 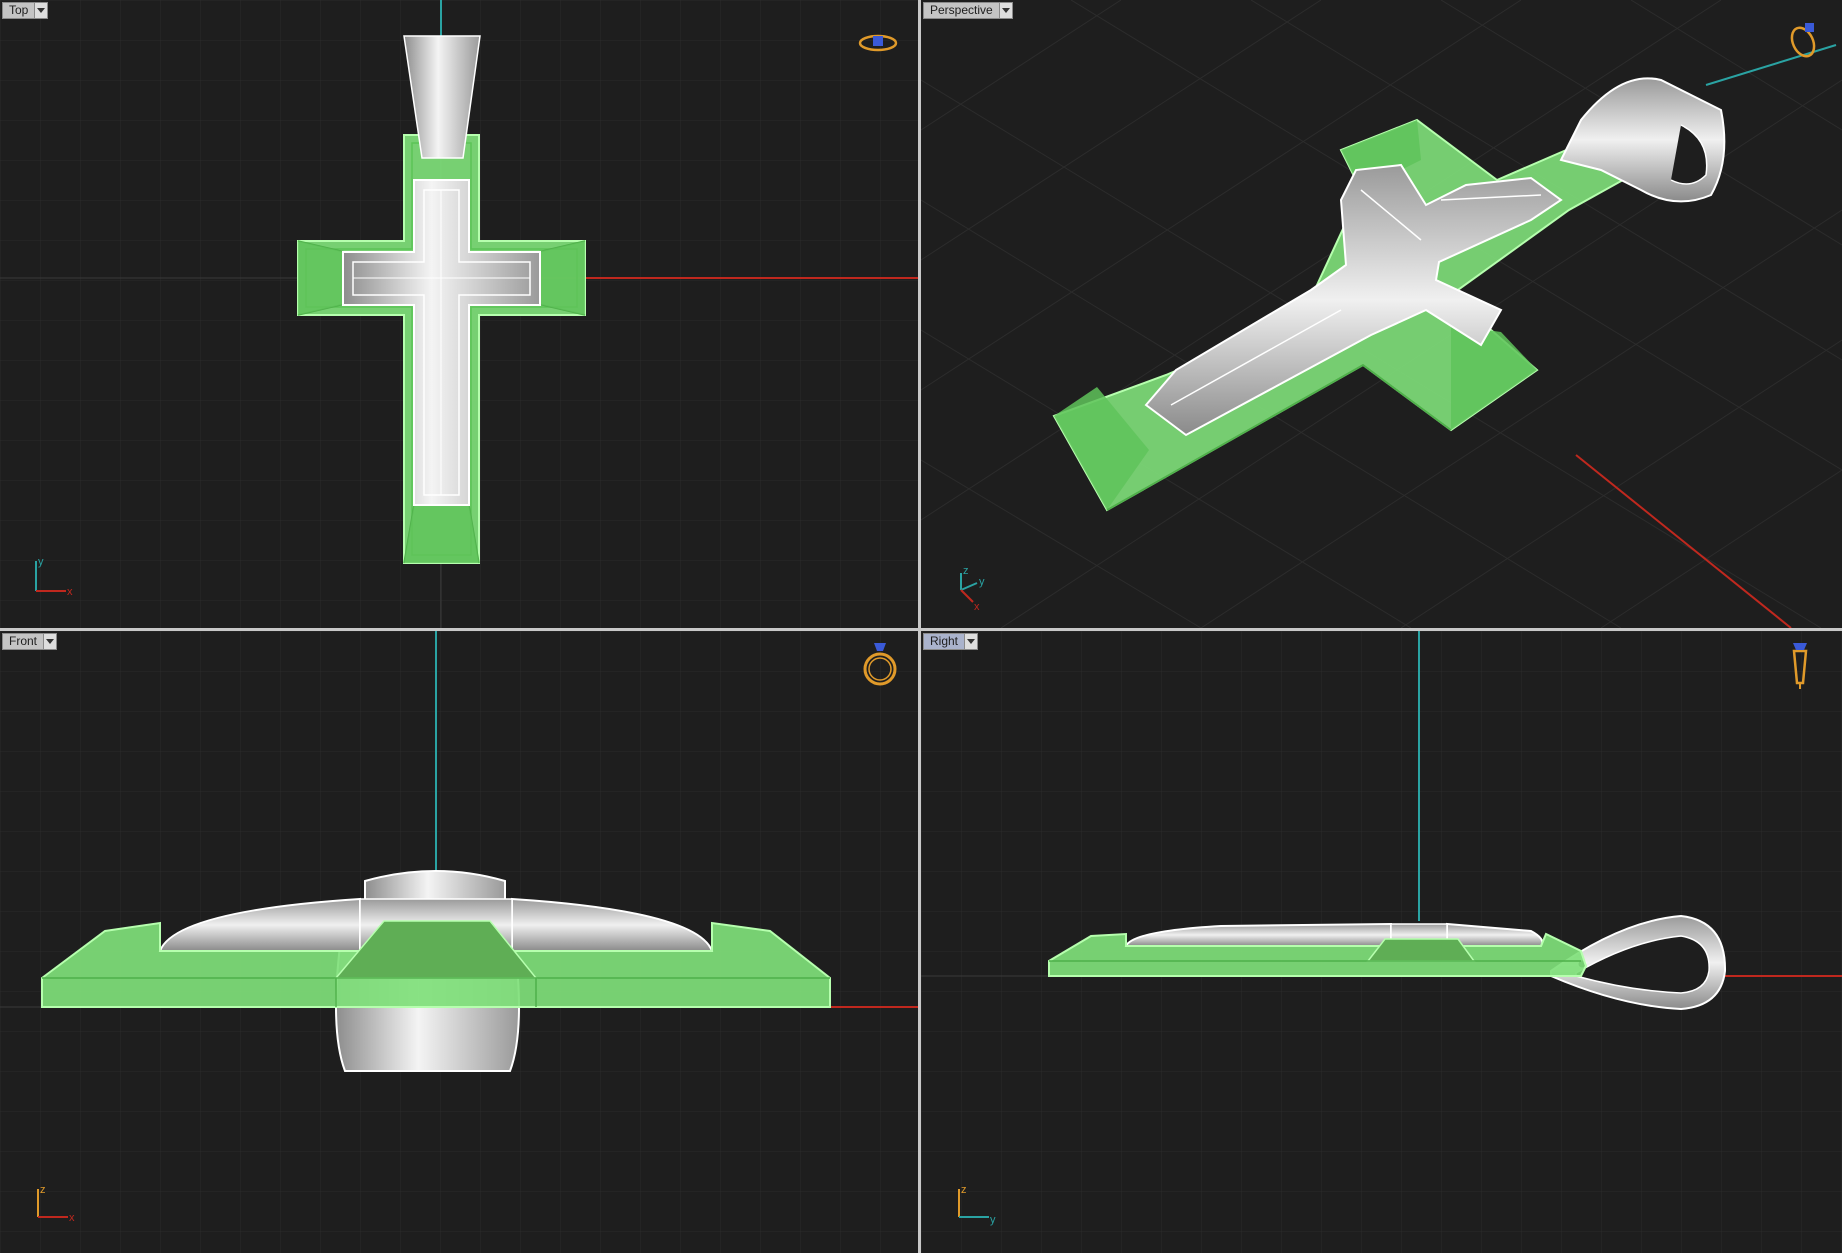 What do you see at coordinates (1805, 39) in the screenshot?
I see `ring-perspective-icon` at bounding box center [1805, 39].